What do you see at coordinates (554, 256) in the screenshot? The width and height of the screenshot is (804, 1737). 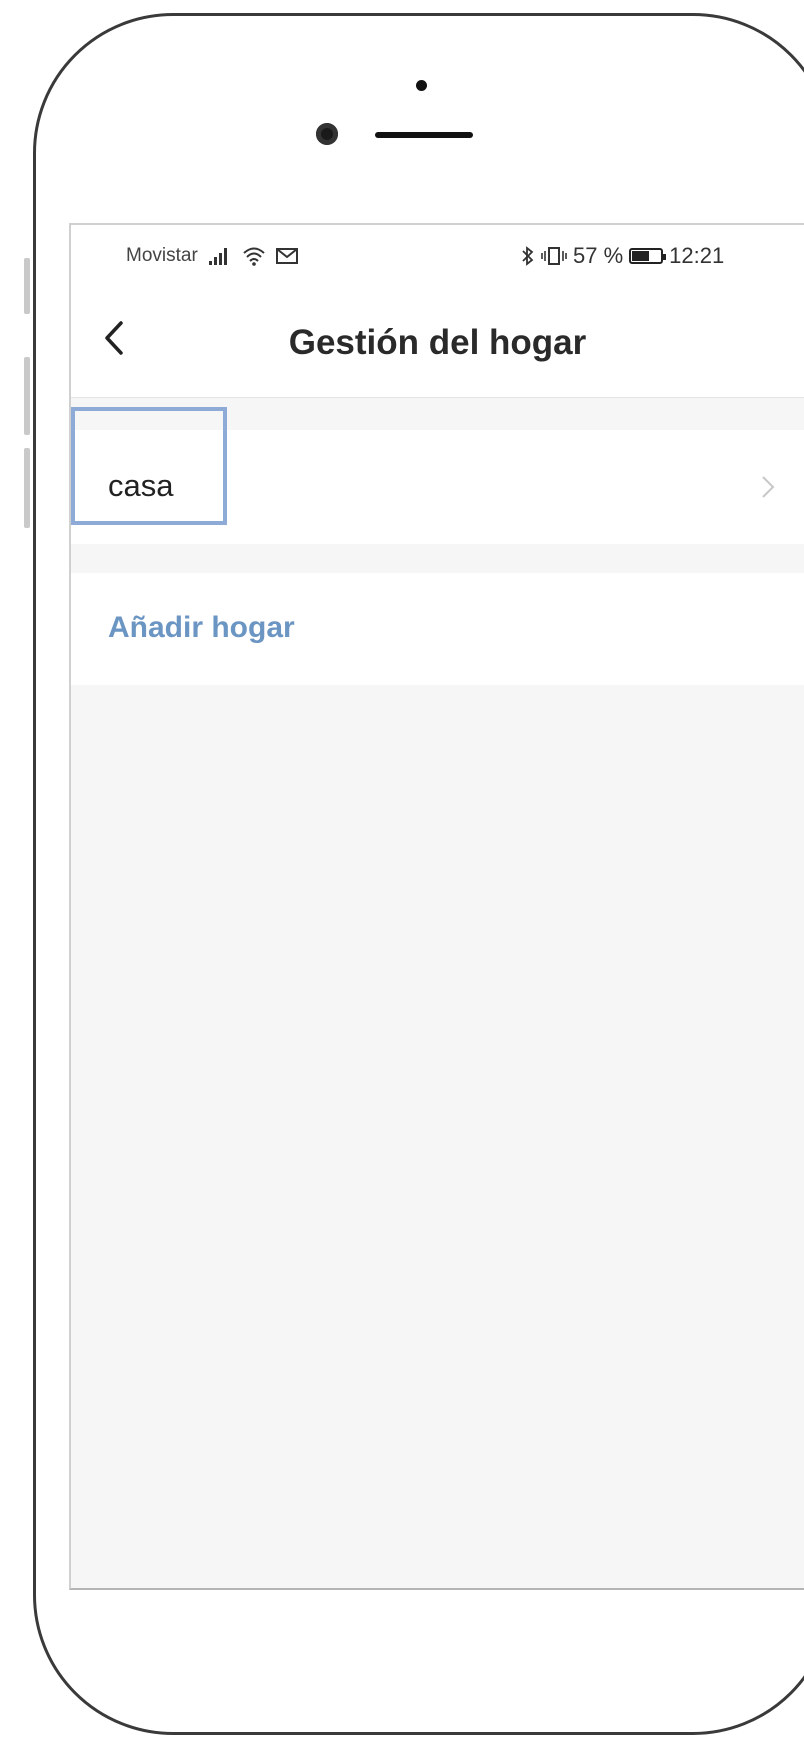 I see `vibrate-icon` at bounding box center [554, 256].